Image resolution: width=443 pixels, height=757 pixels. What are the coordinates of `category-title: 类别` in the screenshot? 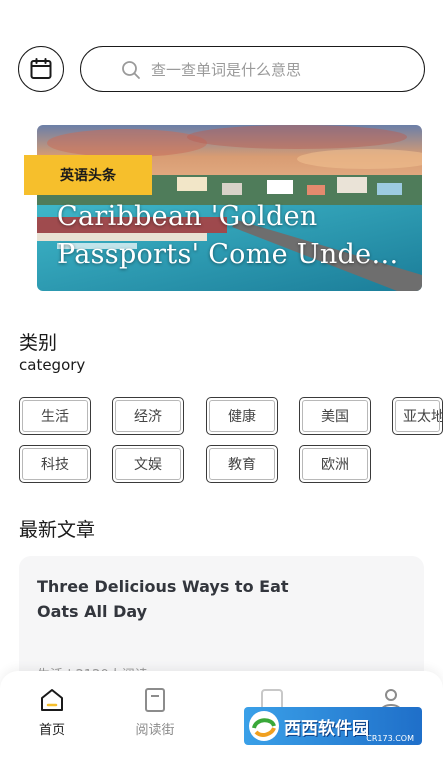 It's located at (38, 343).